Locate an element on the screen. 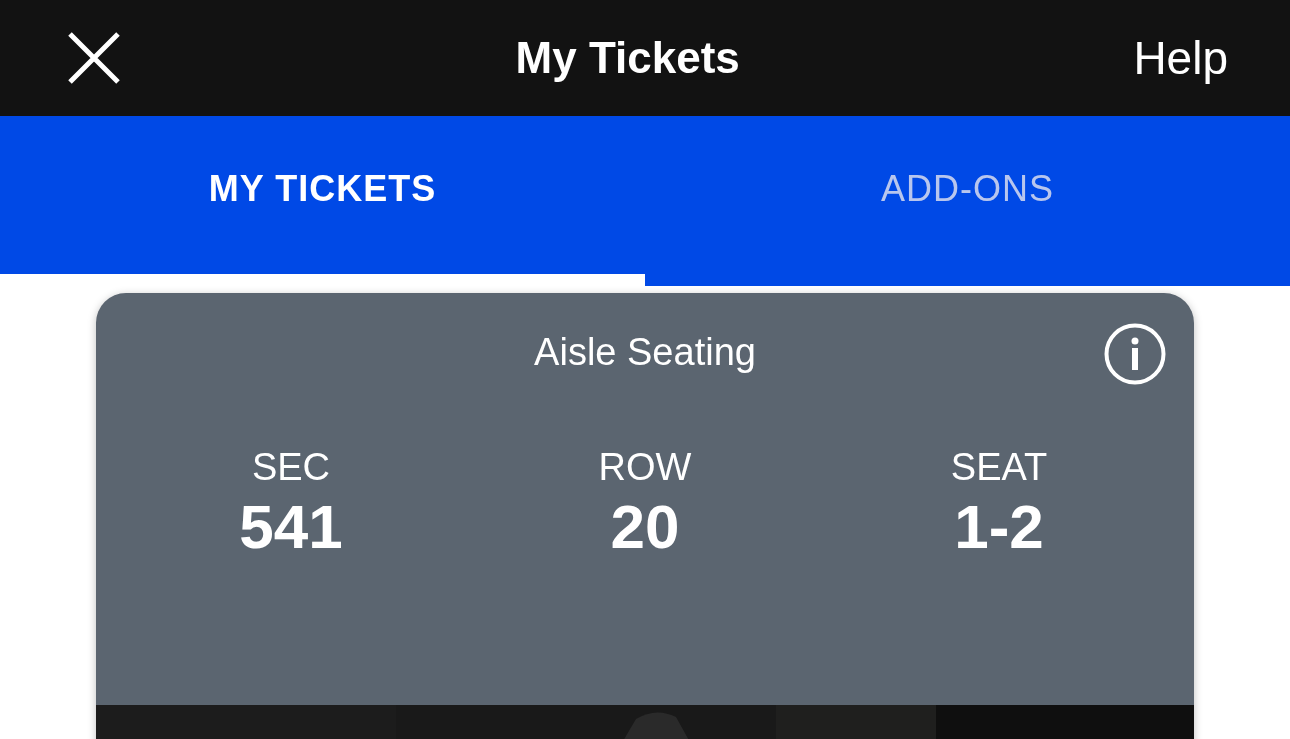 The height and width of the screenshot is (739, 1290). ticket-title: Aisle Seating is located at coordinates (645, 352).